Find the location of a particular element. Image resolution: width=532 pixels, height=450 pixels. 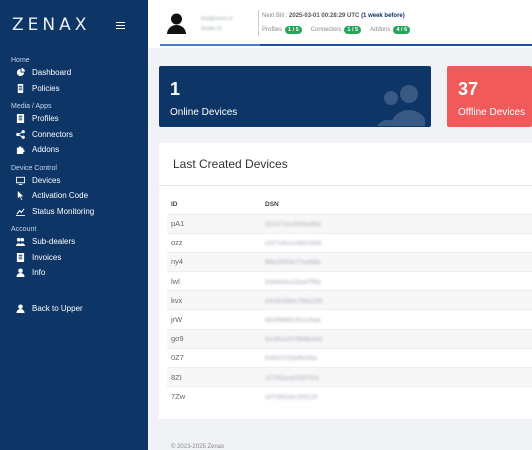

next-bill-relative: (1 week before) is located at coordinates (383, 16).